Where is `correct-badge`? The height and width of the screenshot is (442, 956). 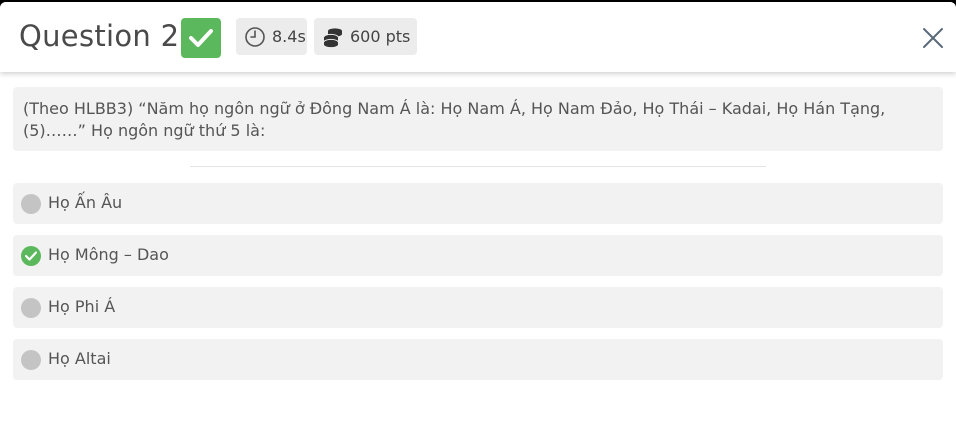 correct-badge is located at coordinates (201, 38).